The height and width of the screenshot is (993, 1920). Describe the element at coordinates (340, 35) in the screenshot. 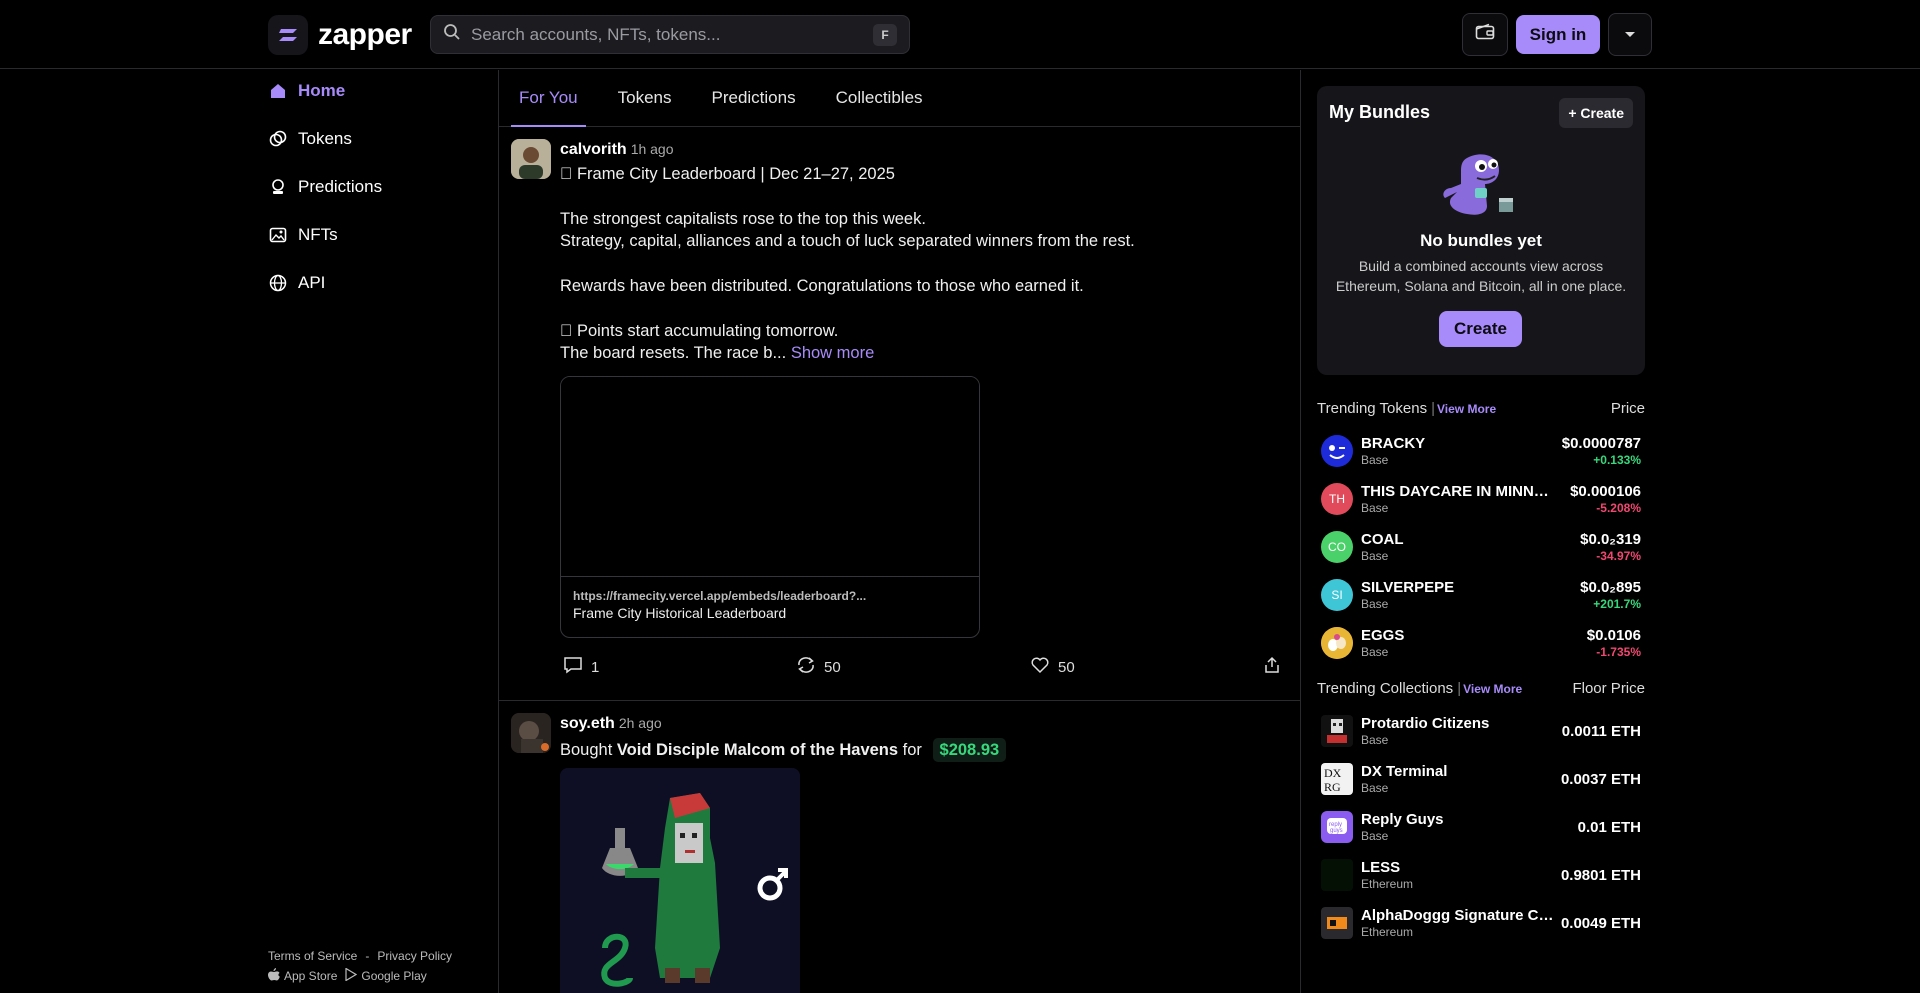

I see `zapper-logo: zapper` at that location.